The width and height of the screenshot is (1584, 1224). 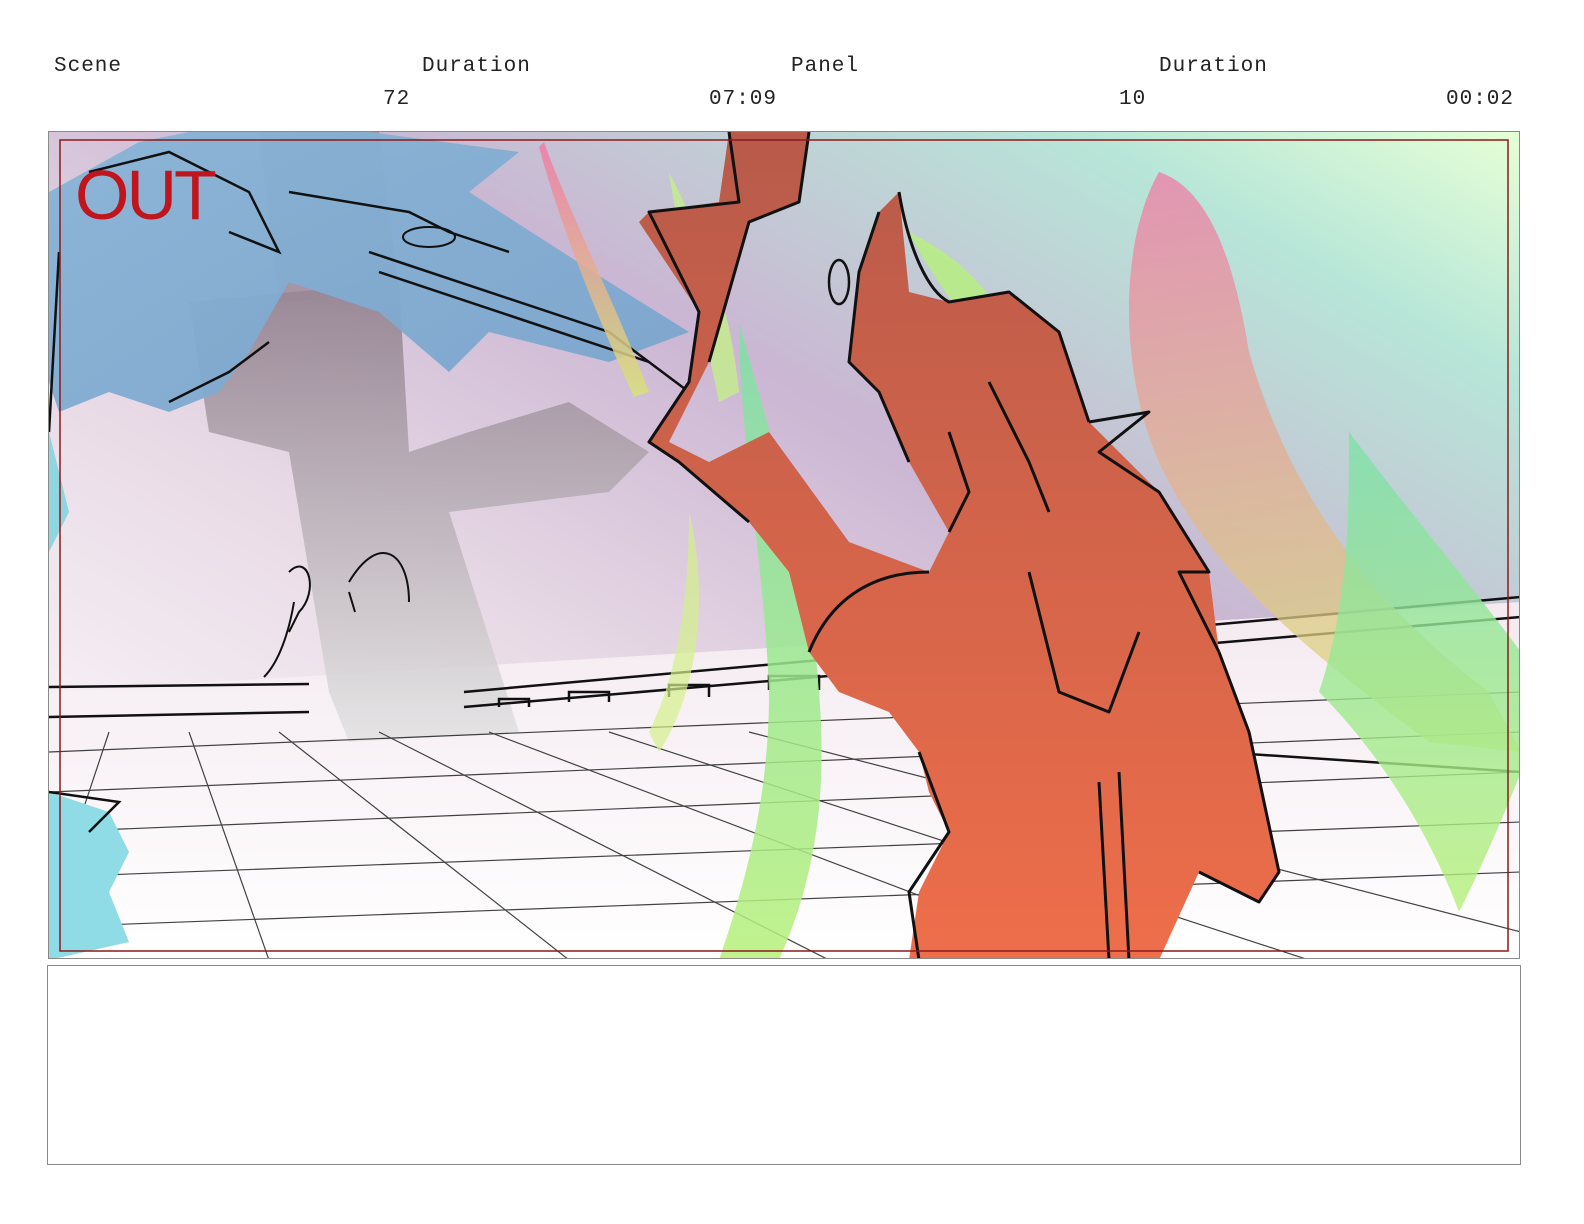 I want to click on notes-text, so click(x=784, y=976).